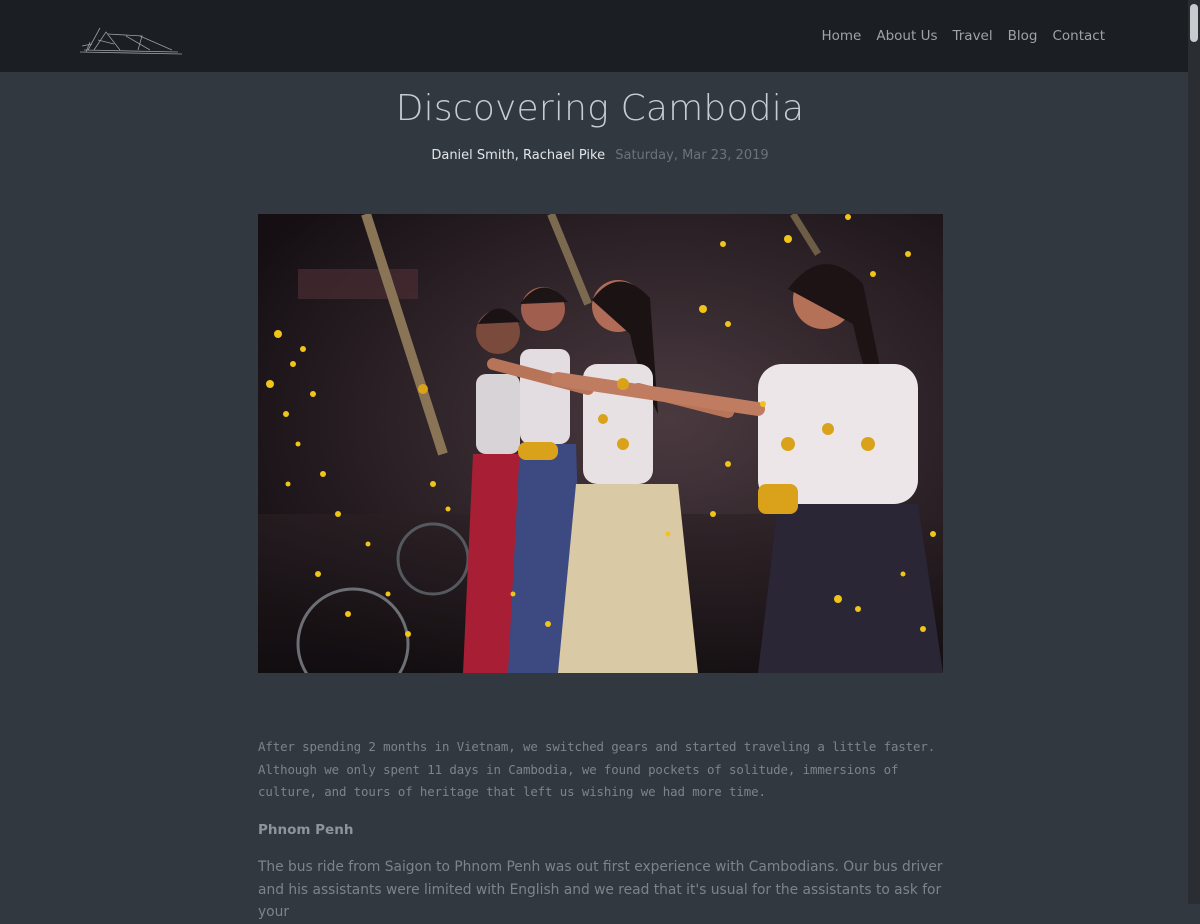 This screenshot has width=1200, height=924. Describe the element at coordinates (1023, 36) in the screenshot. I see `nav-blog-link: Blog` at that location.